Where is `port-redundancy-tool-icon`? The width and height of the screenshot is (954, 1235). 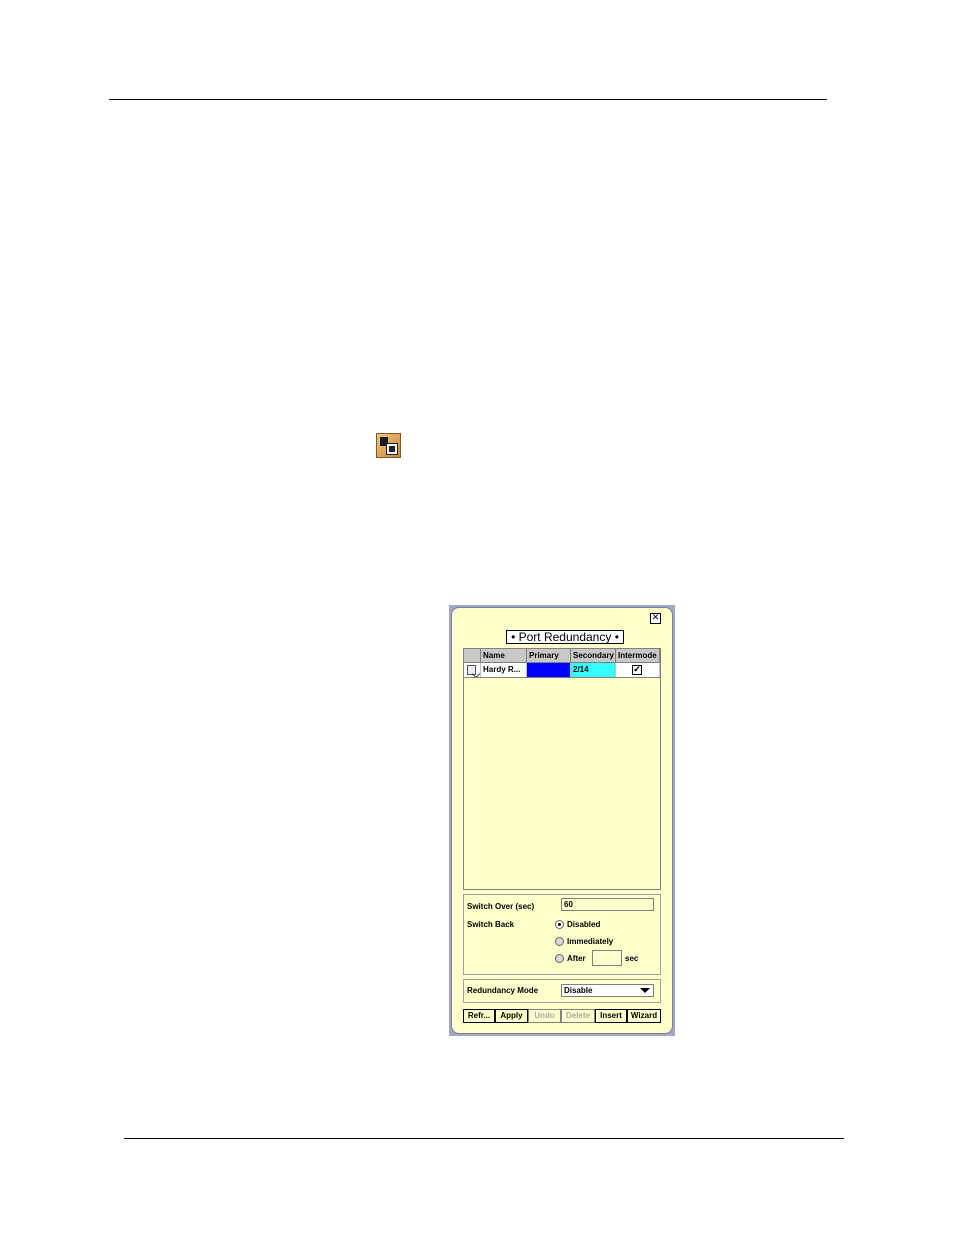
port-redundancy-tool-icon is located at coordinates (388, 445).